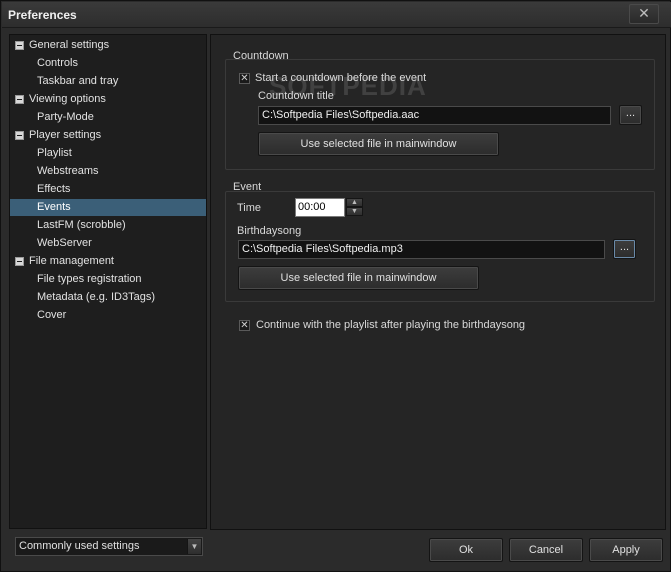  Describe the element at coordinates (108, 99) in the screenshot. I see `tree-item-viewing-options: Viewing options` at that location.